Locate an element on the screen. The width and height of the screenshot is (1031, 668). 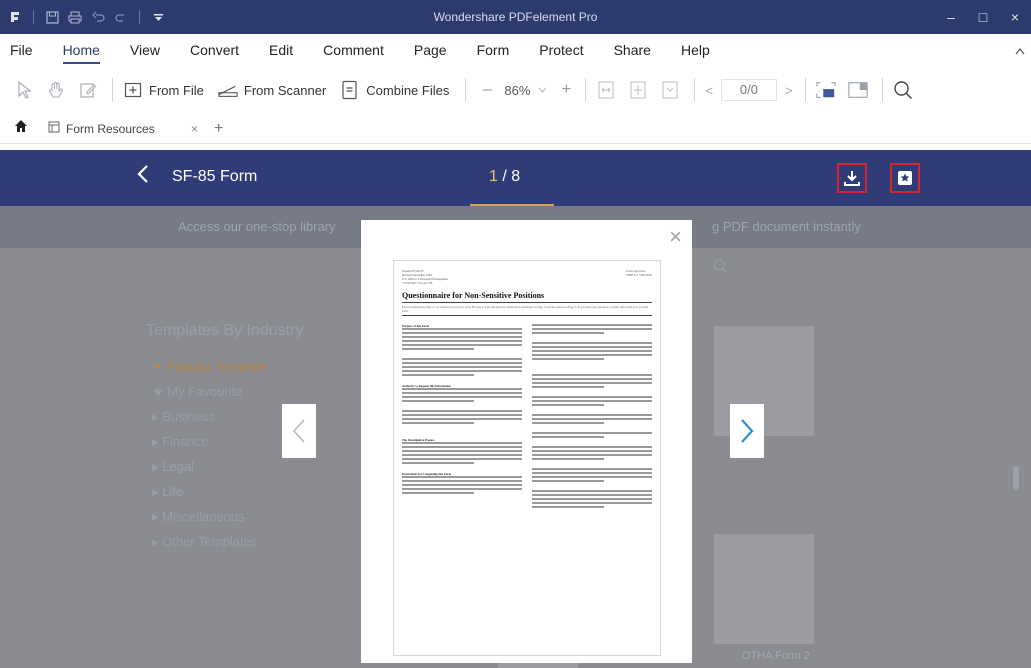
category-other-templates: ▸ Other Templates is located at coordinates (260, 541).